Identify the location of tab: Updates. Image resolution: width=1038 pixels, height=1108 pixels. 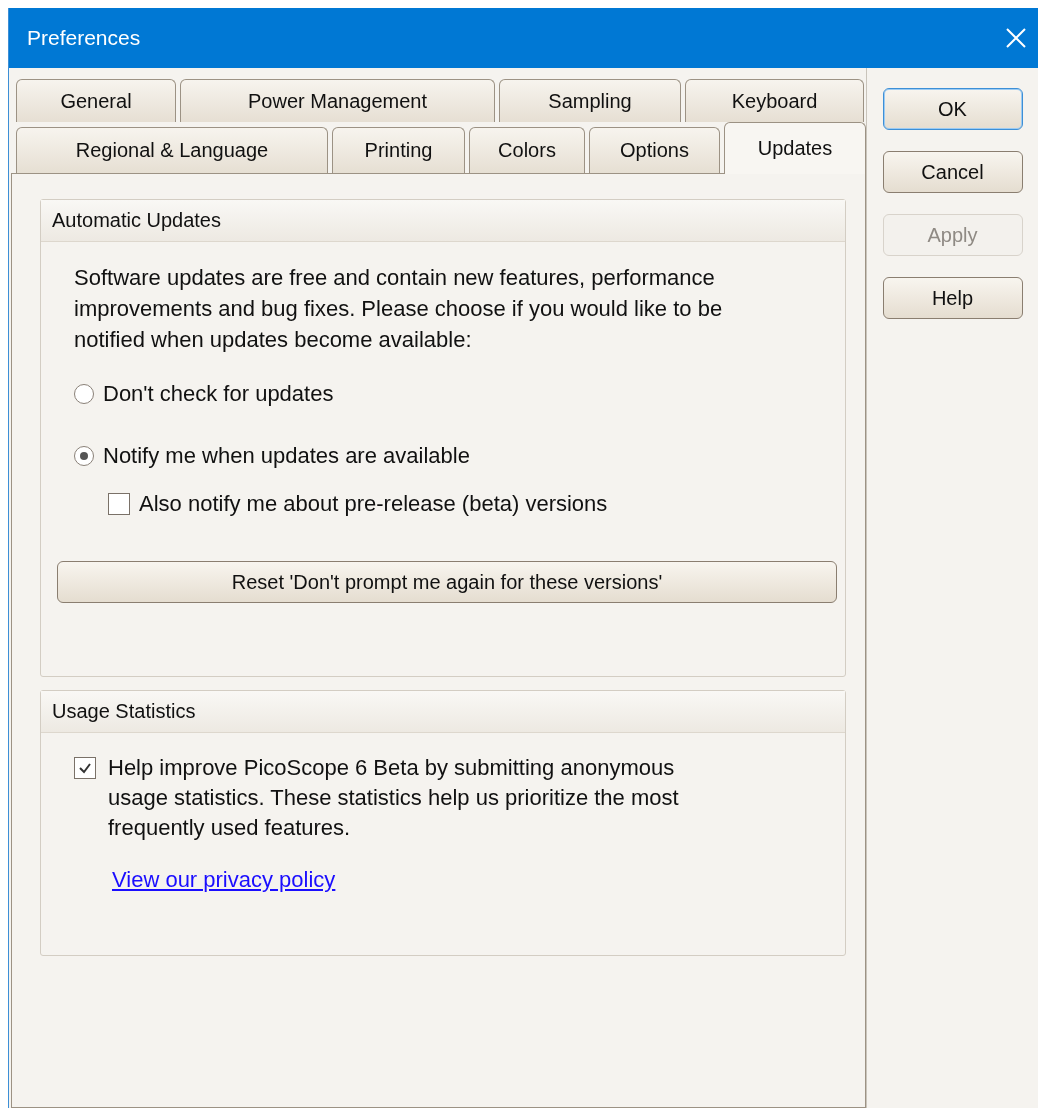
(795, 148).